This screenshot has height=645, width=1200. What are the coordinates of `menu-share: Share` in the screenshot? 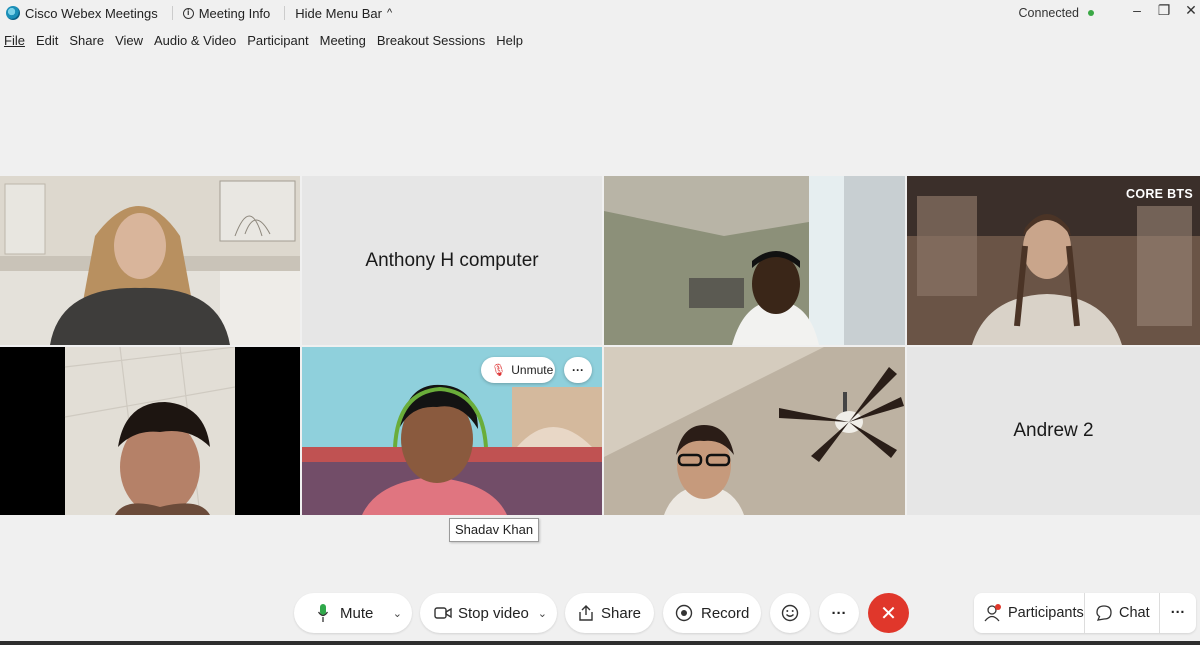 It's located at (86, 43).